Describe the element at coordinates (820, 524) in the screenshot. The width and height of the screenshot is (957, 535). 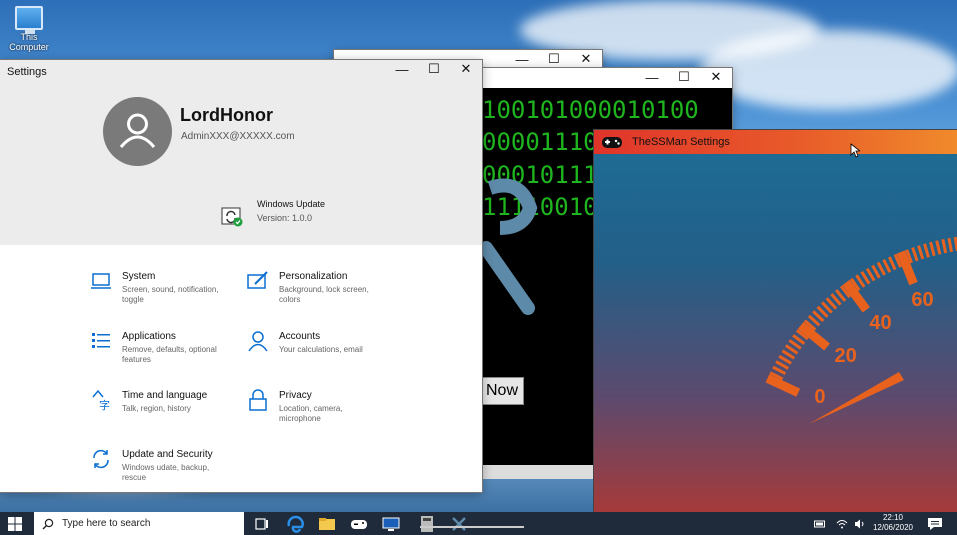
I see `battery-icon` at that location.